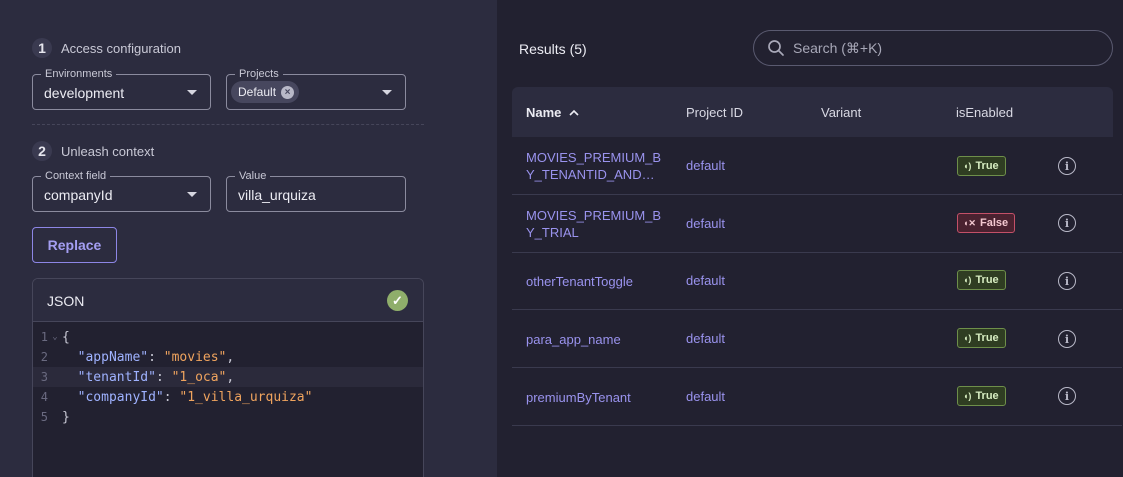  Describe the element at coordinates (74, 245) in the screenshot. I see `replace-button: Replace` at that location.